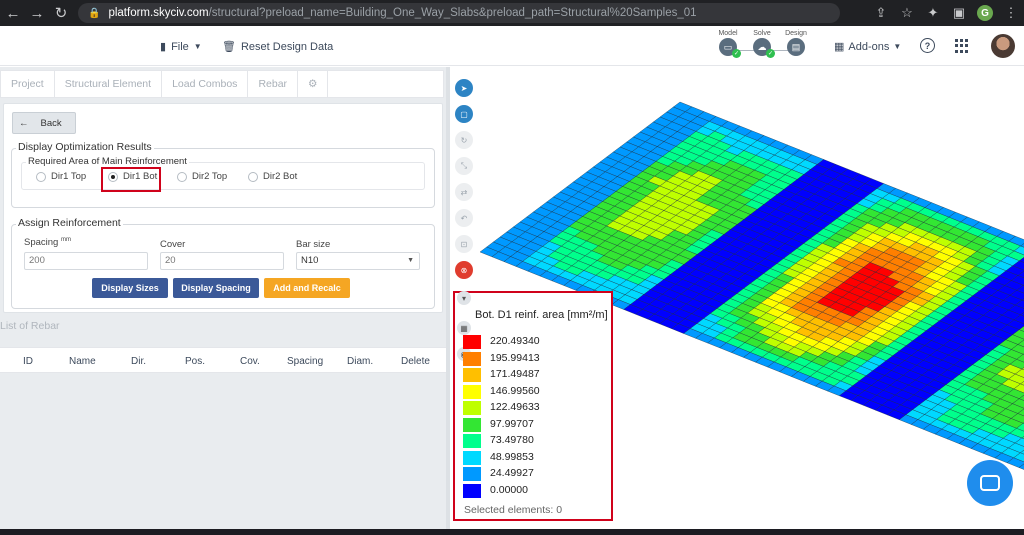  I want to click on collapse-icon: ▾, so click(464, 298).